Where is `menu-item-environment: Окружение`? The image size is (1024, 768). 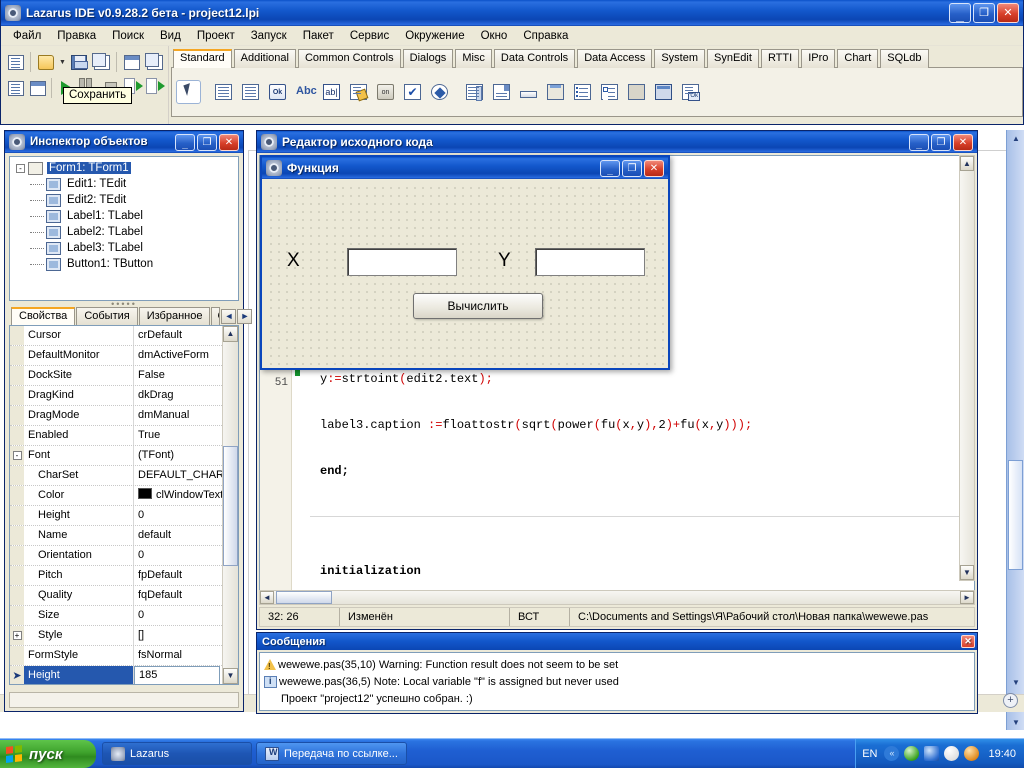 menu-item-environment: Окружение is located at coordinates (434, 36).